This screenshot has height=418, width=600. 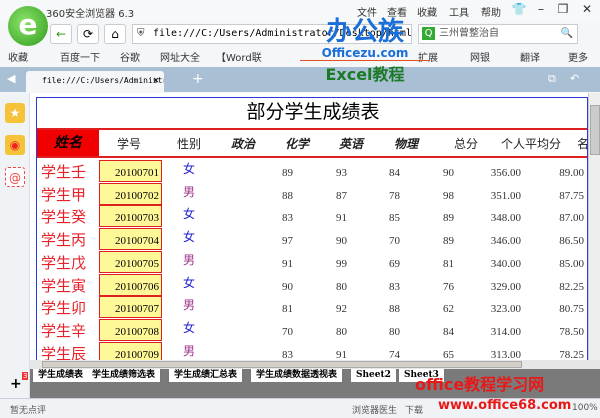 What do you see at coordinates (585, 408) in the screenshot?
I see `zoom-level: 100%` at bounding box center [585, 408].